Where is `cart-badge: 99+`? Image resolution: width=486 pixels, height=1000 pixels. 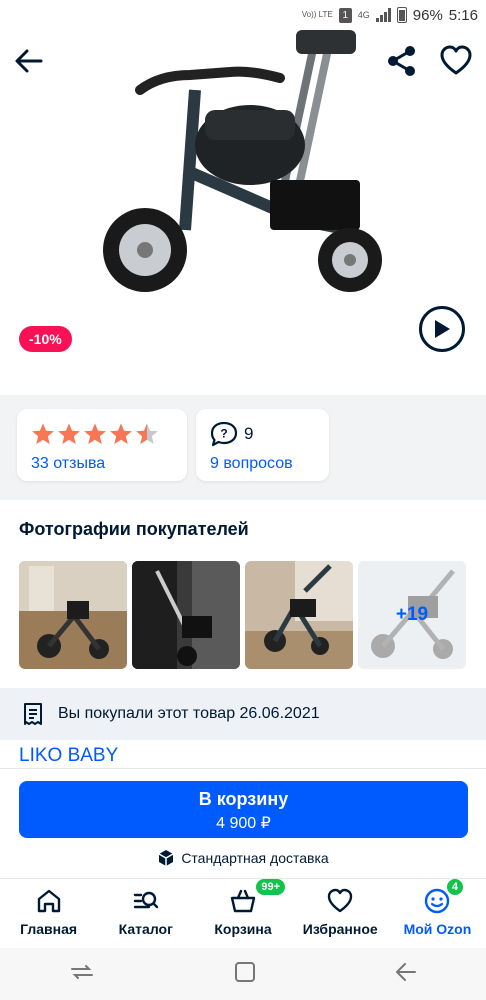
cart-badge: 99+ is located at coordinates (271, 887).